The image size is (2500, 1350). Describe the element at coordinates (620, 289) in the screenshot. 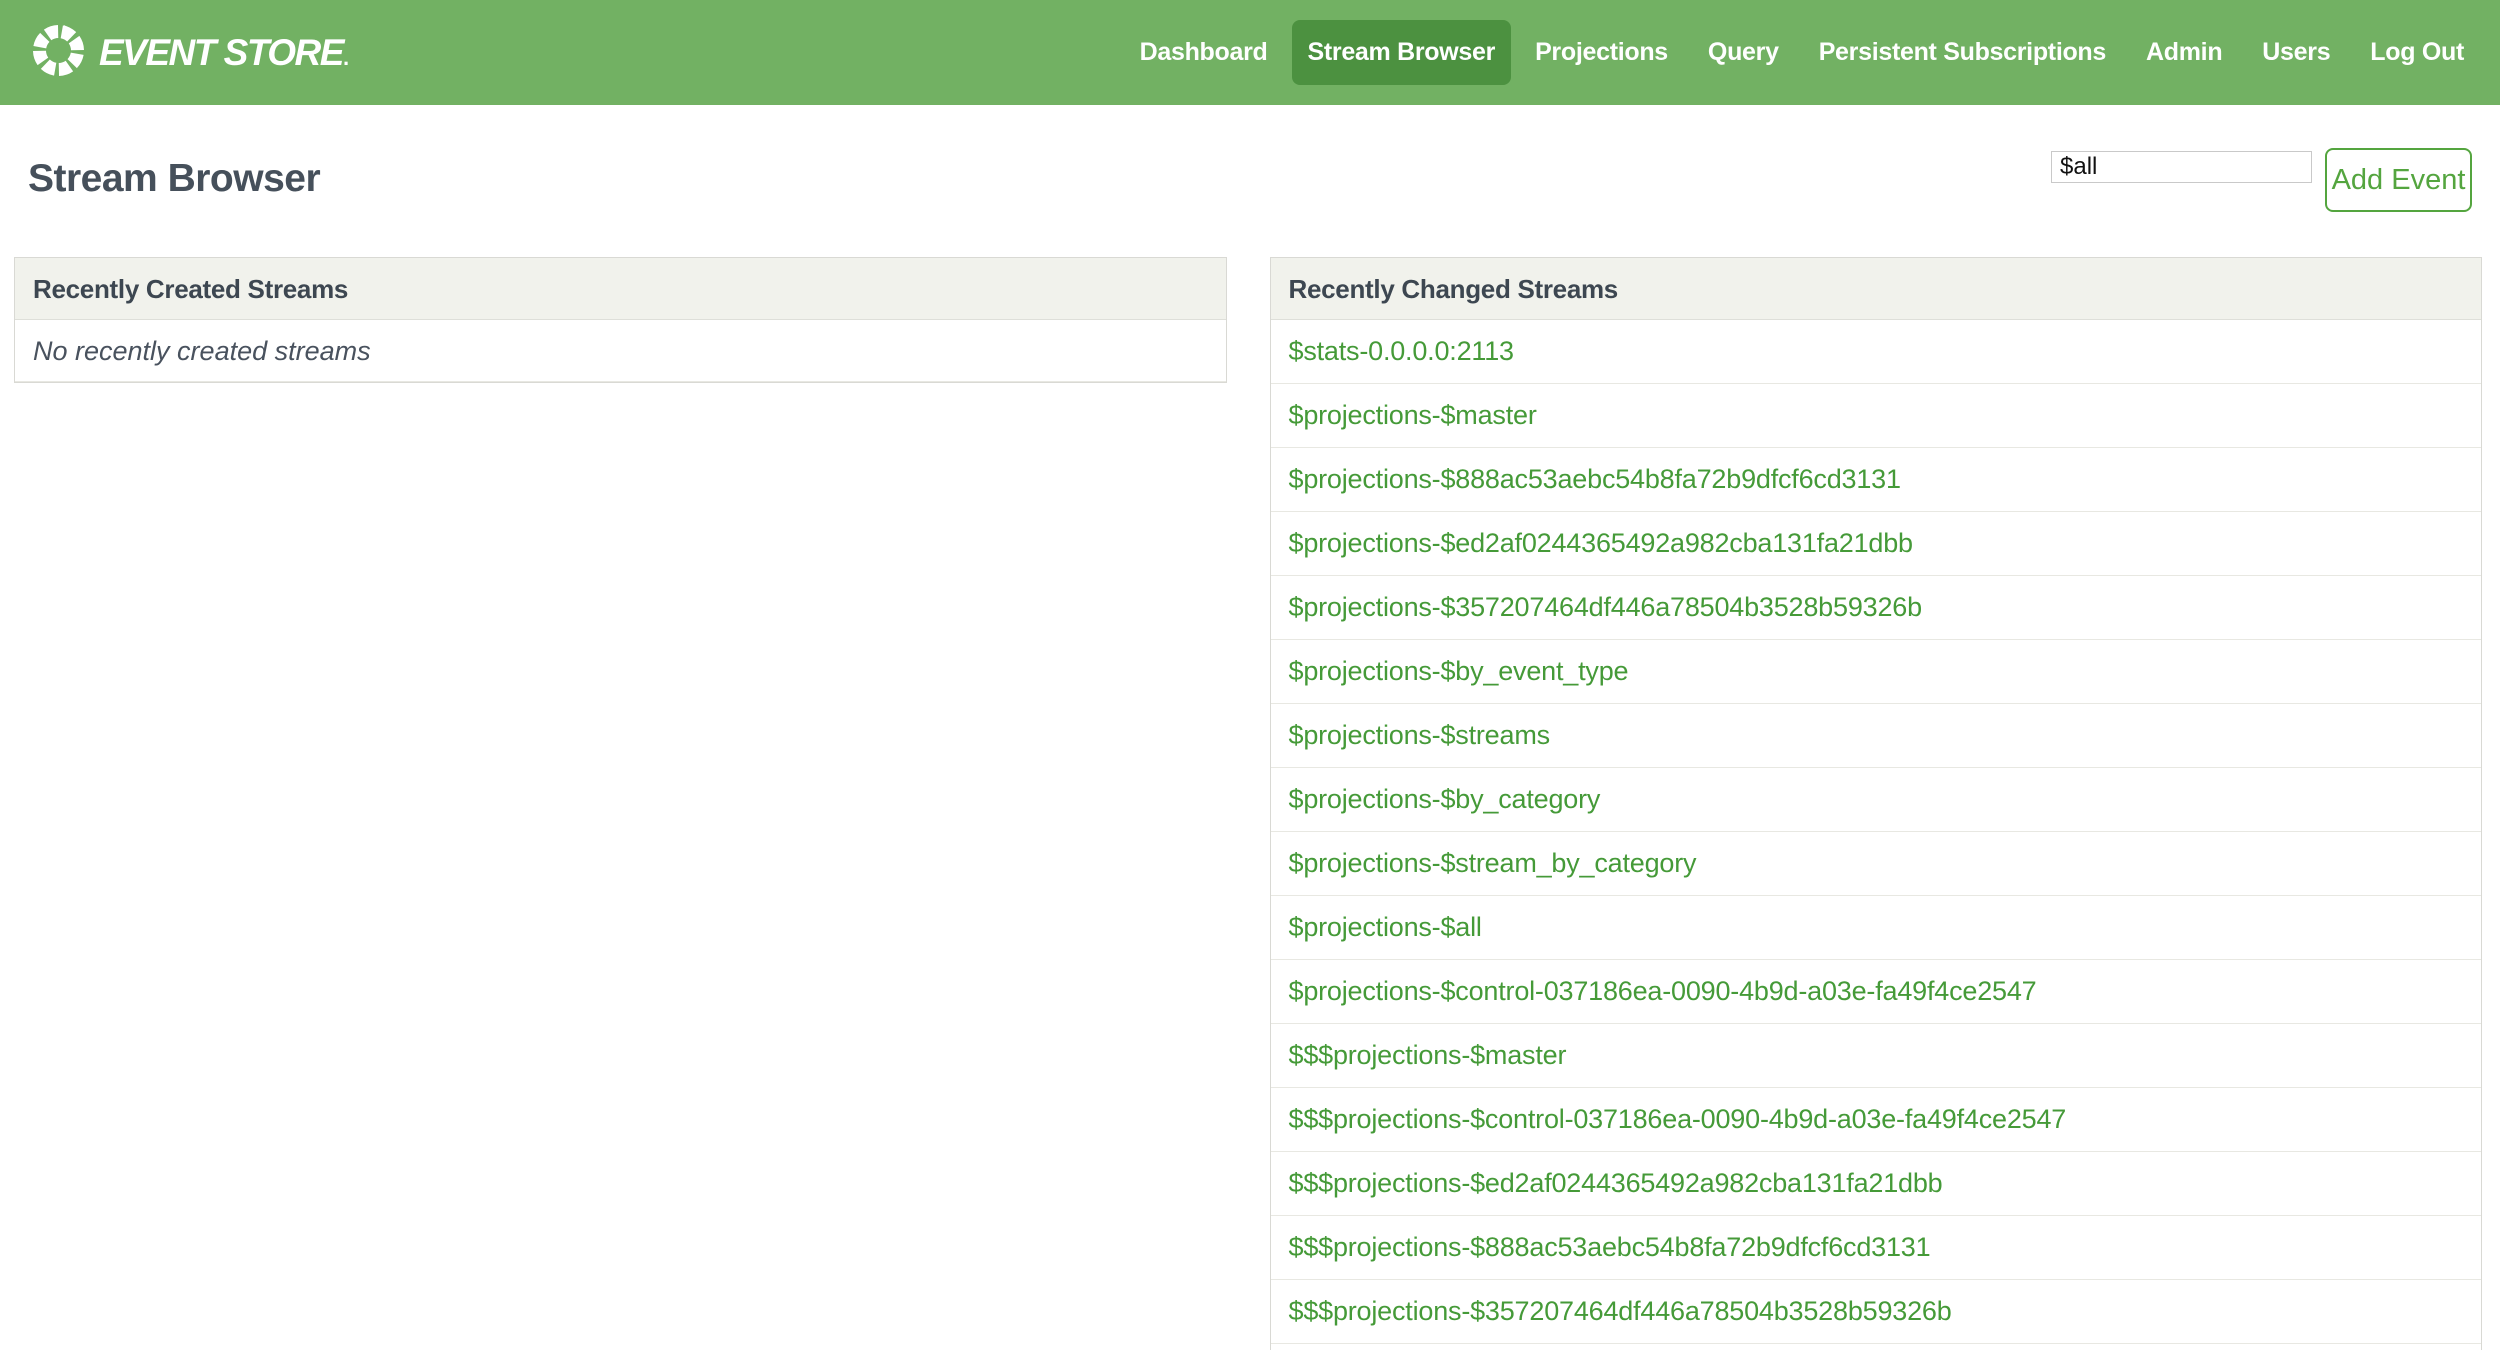

I see `recently-created-streams-header: Recently Created Streams` at that location.